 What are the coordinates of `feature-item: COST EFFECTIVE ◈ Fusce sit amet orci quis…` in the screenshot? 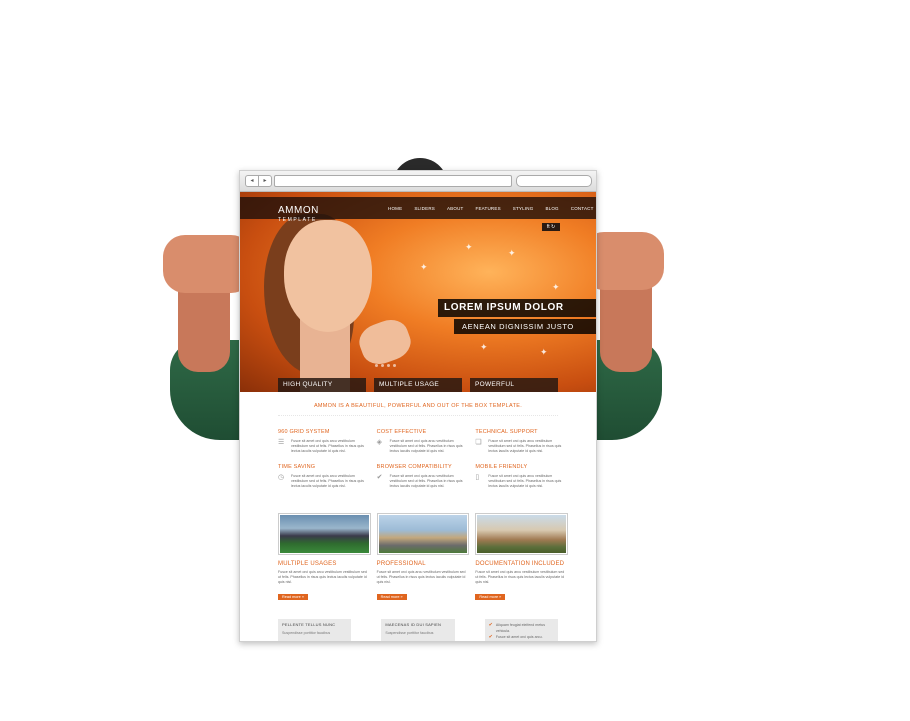 It's located at (423, 441).